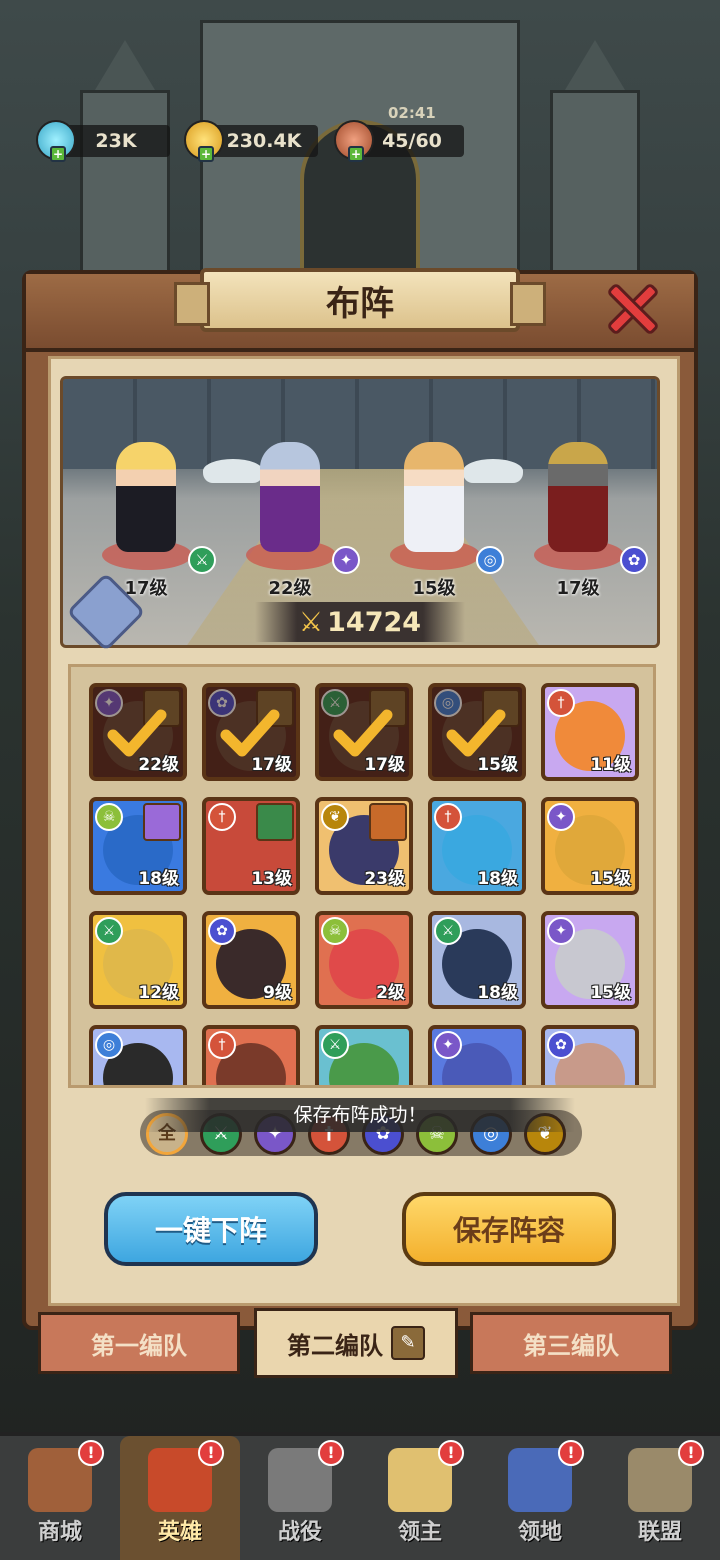 The image size is (720, 1560). I want to click on gold-counter: 230.4K, so click(264, 141).